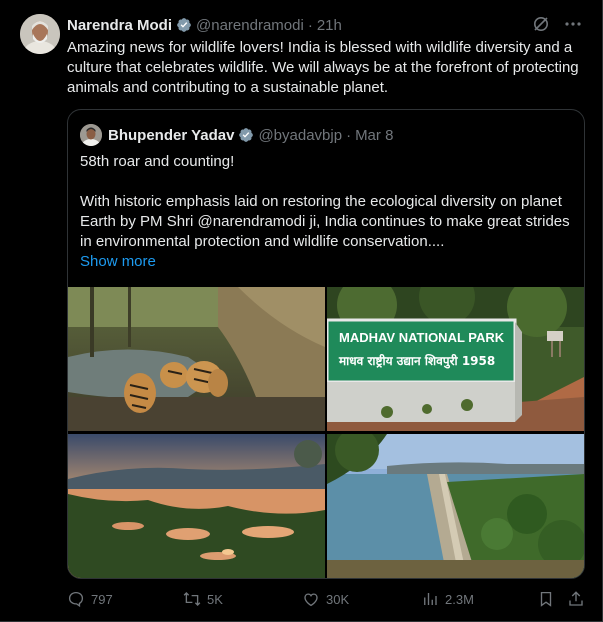  Describe the element at coordinates (422, 337) in the screenshot. I see `sign-text-english: MADHAV NATIONAL PARK` at that location.